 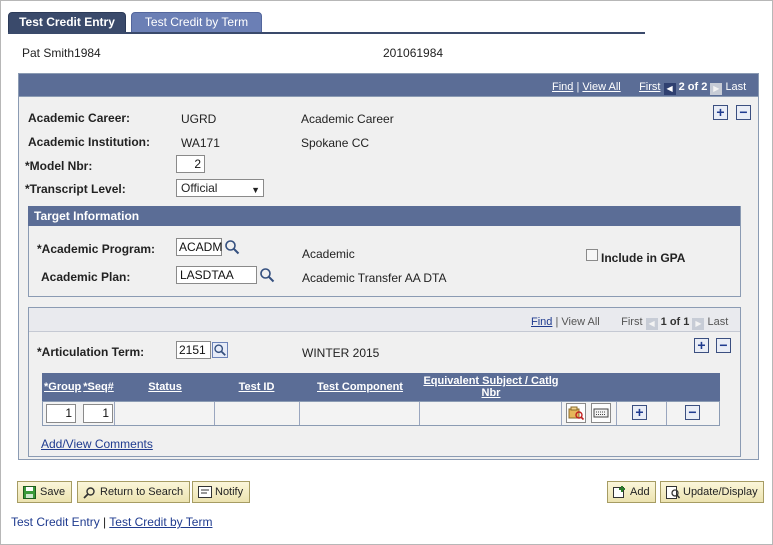 I want to click on articulation-add-row-button: +, so click(x=701, y=345).